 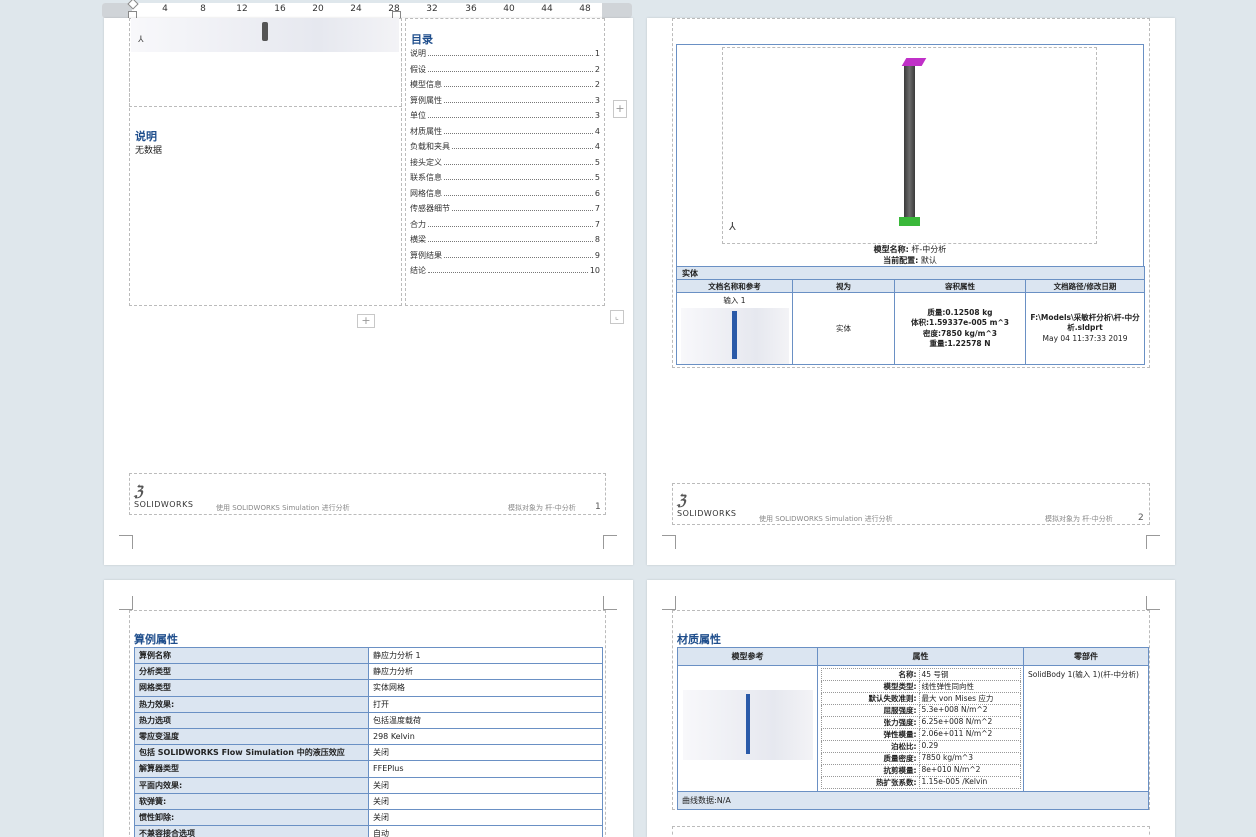 I want to click on property-value: 关闭, so click(x=485, y=785).